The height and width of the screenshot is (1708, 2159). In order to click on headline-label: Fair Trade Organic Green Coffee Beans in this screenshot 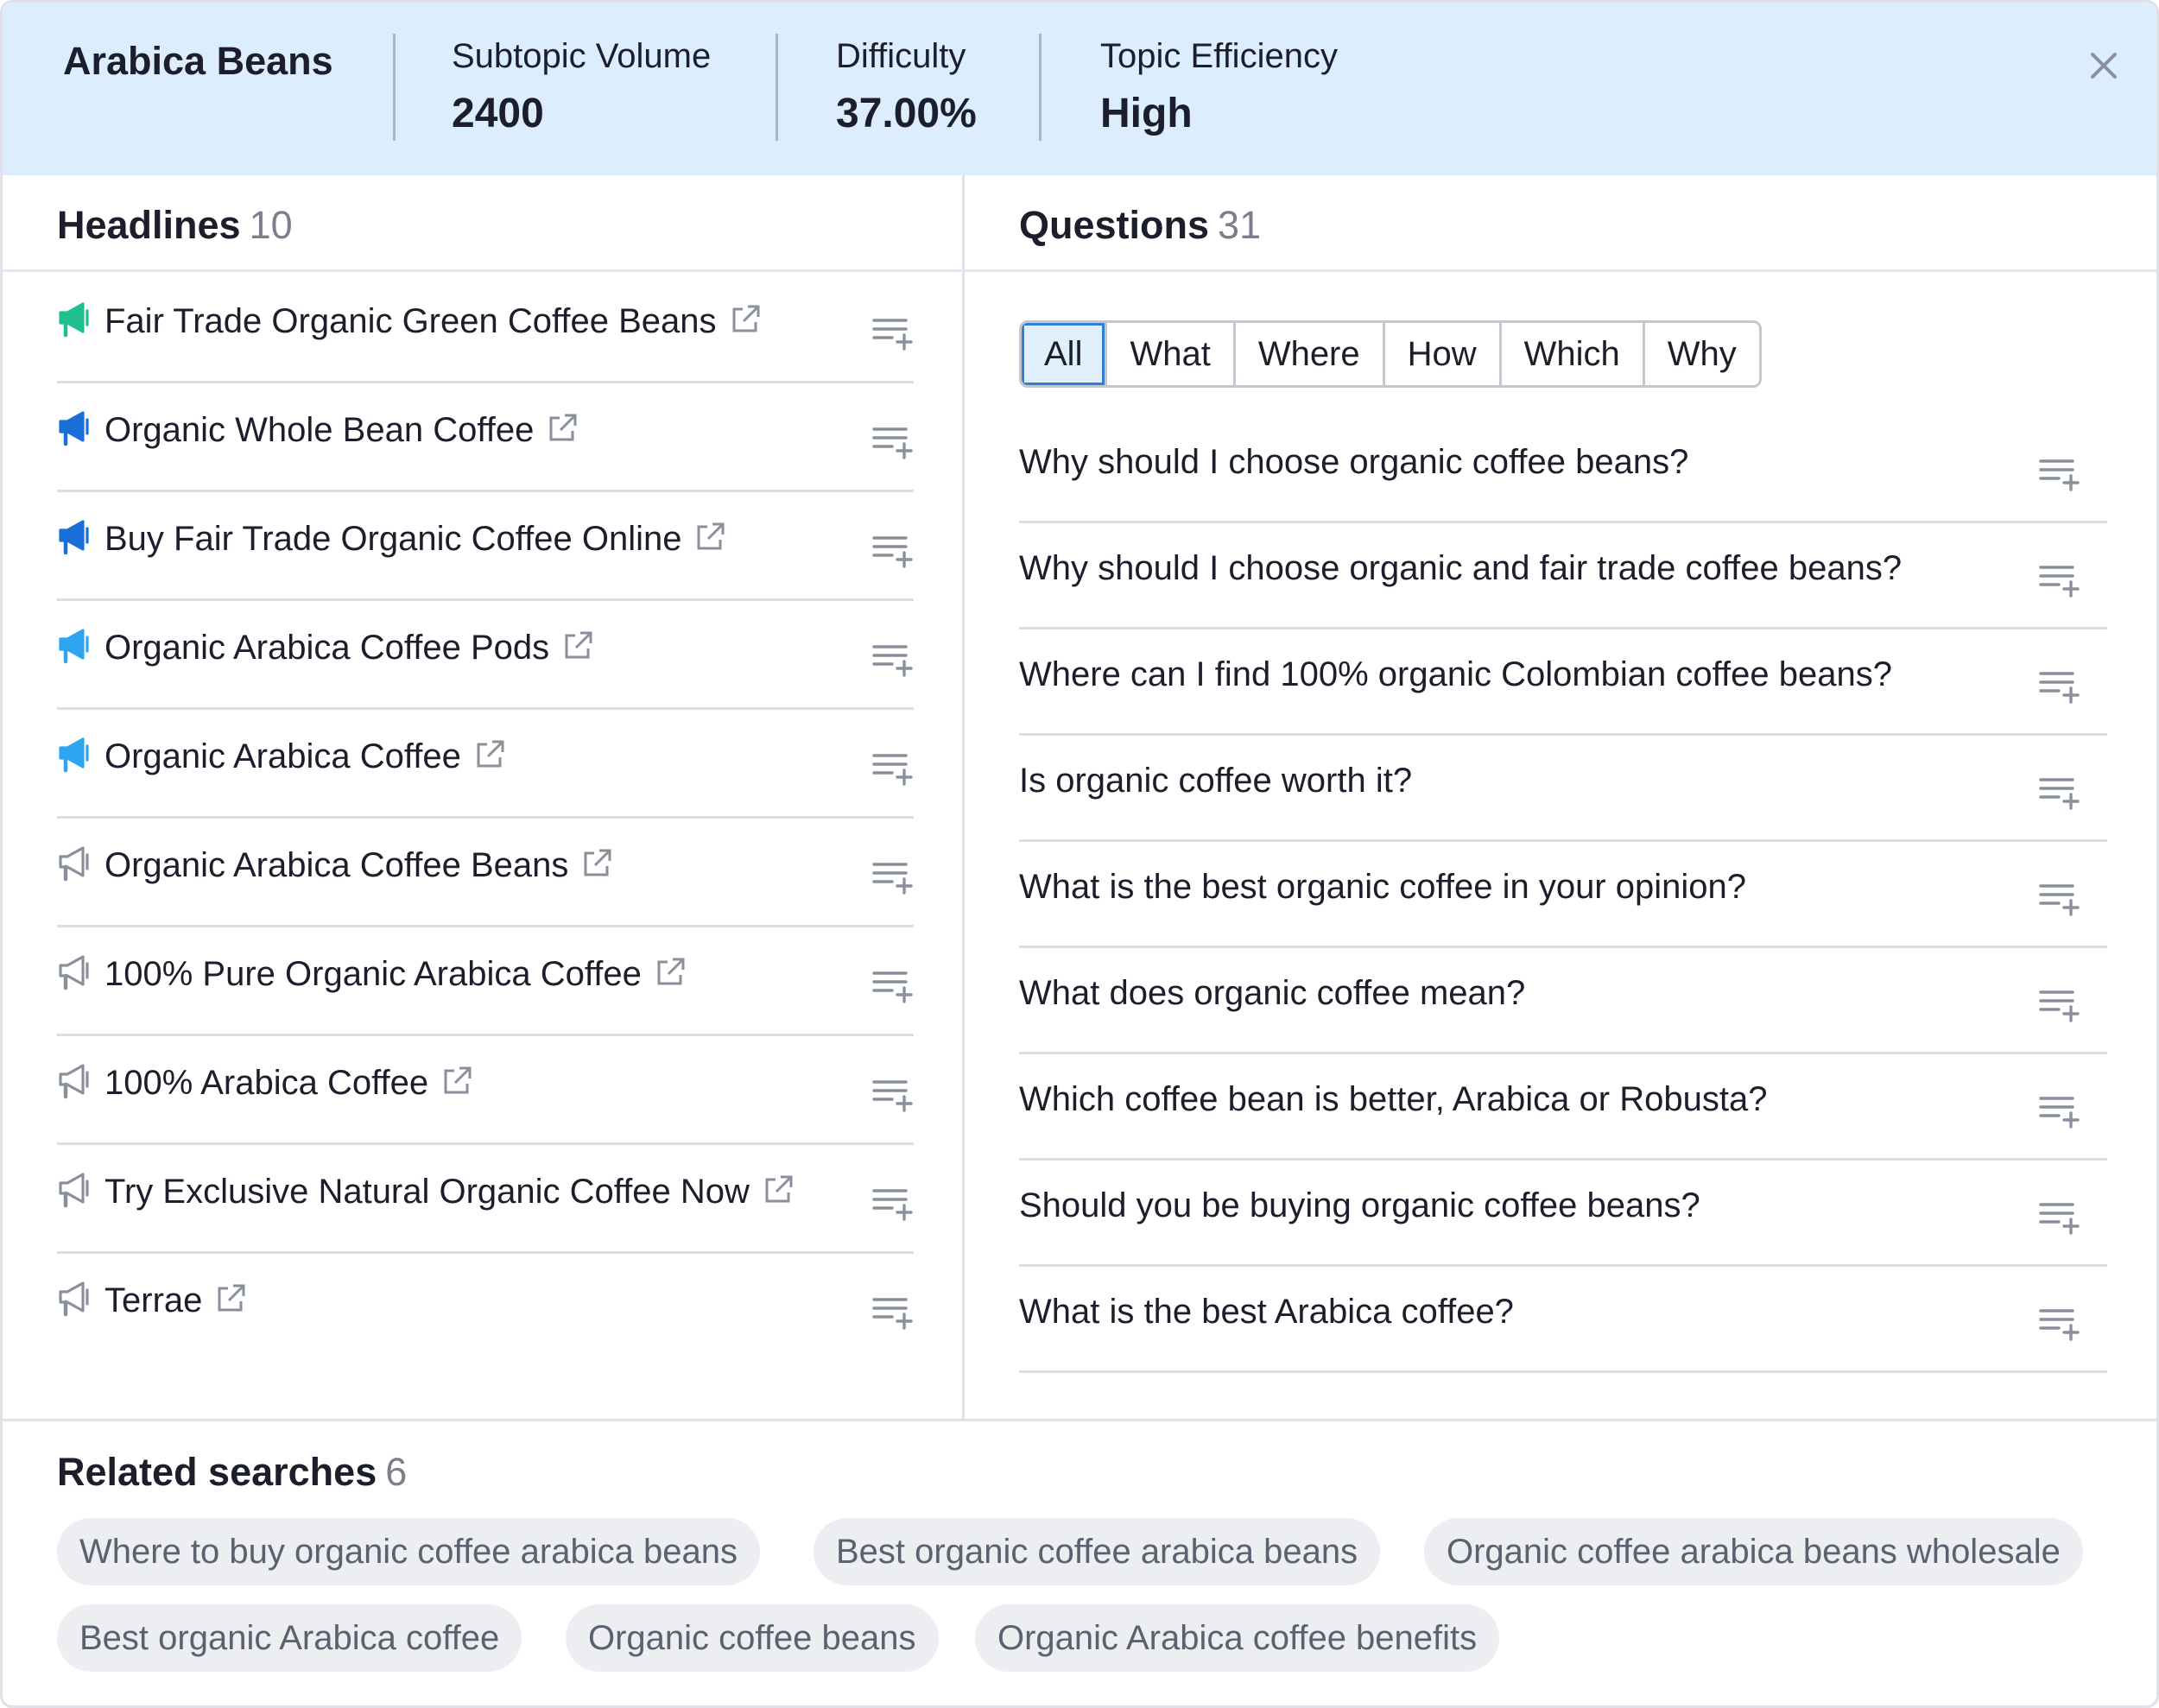, I will do `click(410, 321)`.